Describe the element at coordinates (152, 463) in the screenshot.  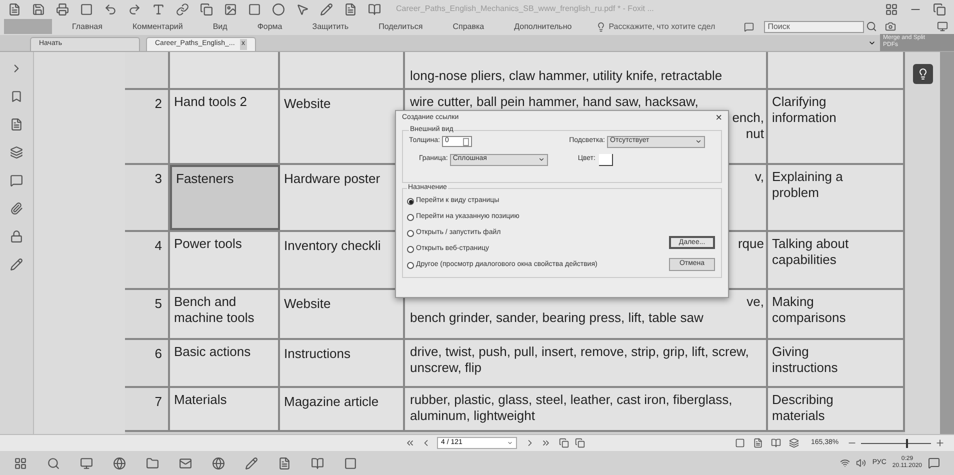
I see `folder-icon` at that location.